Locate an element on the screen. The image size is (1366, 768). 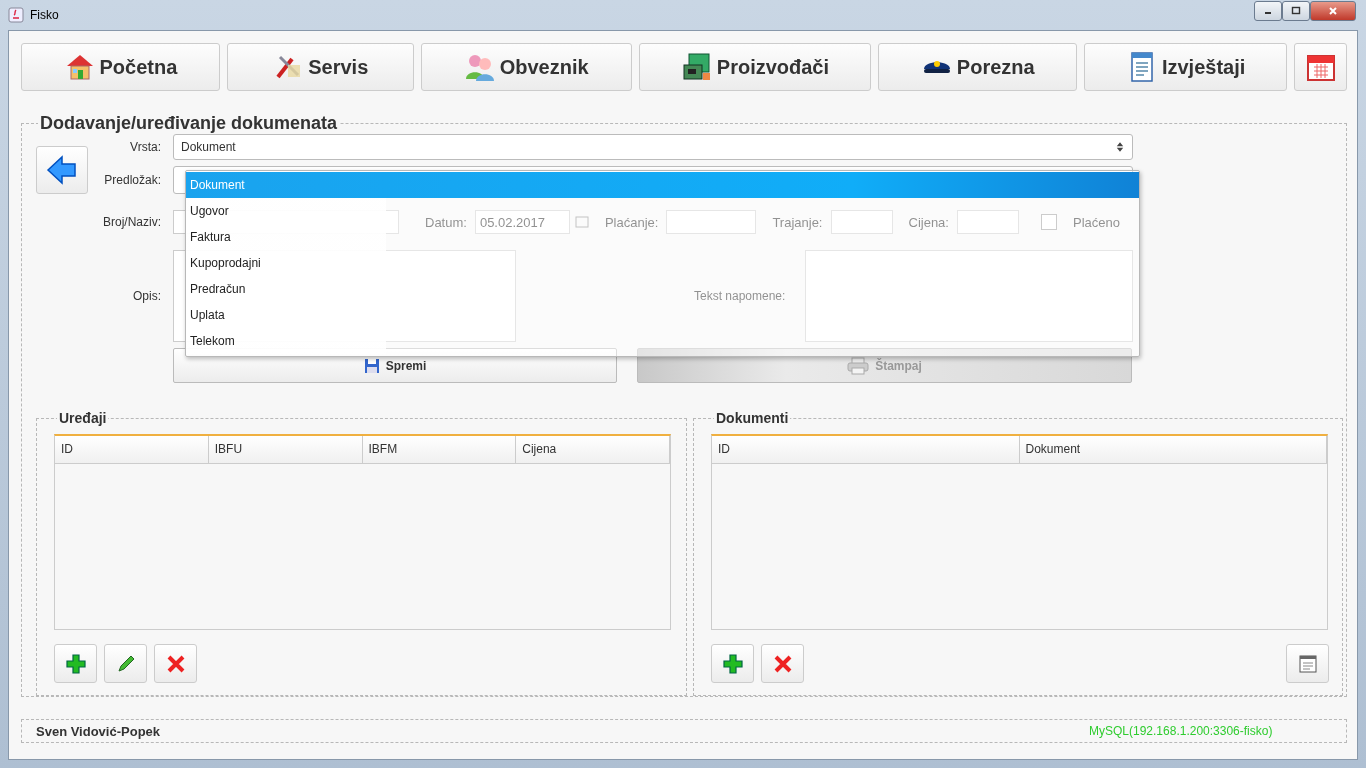
field-label: Tekst napomene: is located at coordinates (739, 296).